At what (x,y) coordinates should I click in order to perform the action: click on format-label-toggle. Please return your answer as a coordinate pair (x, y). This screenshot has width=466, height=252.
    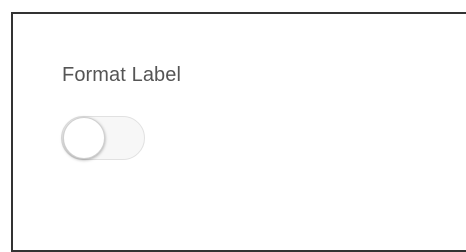
    Looking at the image, I should click on (103, 138).